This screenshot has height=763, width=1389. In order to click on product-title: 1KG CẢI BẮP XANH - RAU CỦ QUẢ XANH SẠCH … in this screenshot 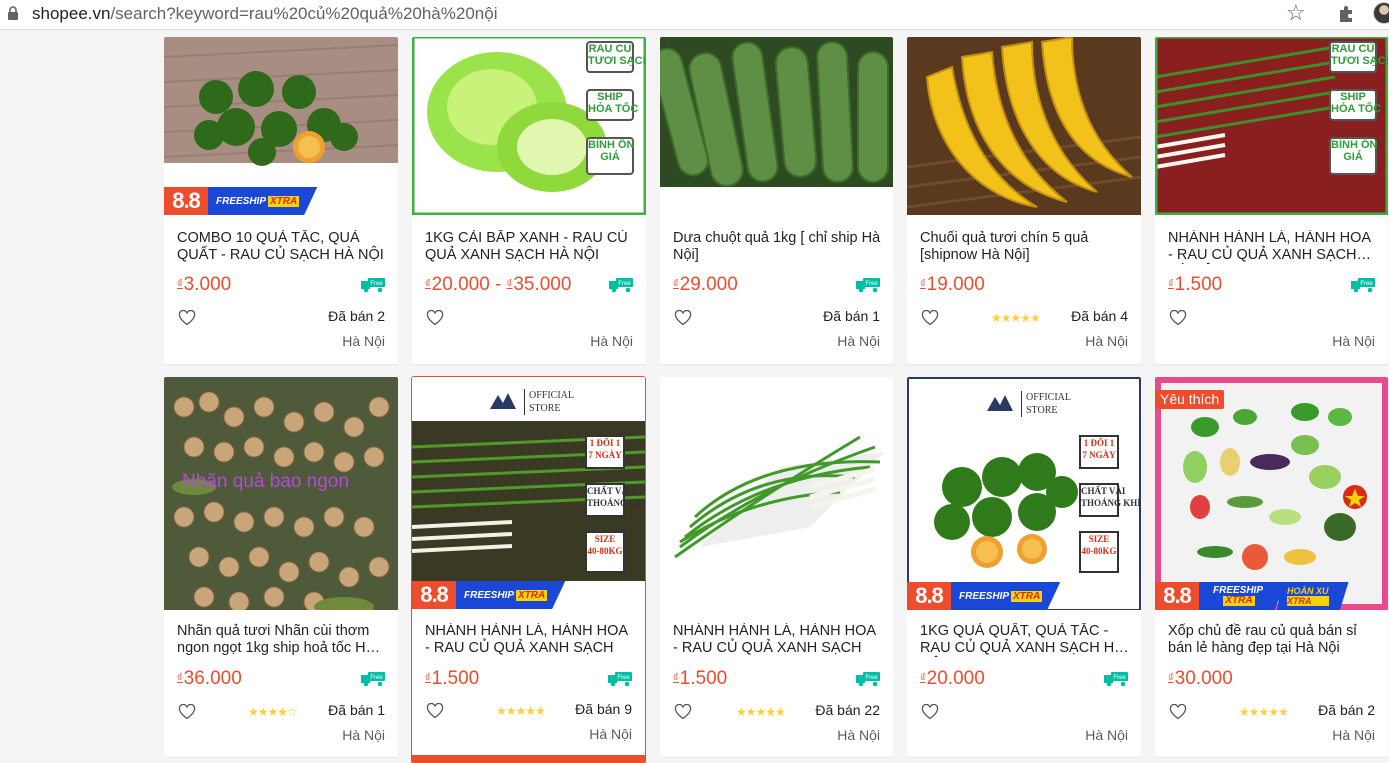, I will do `click(529, 247)`.